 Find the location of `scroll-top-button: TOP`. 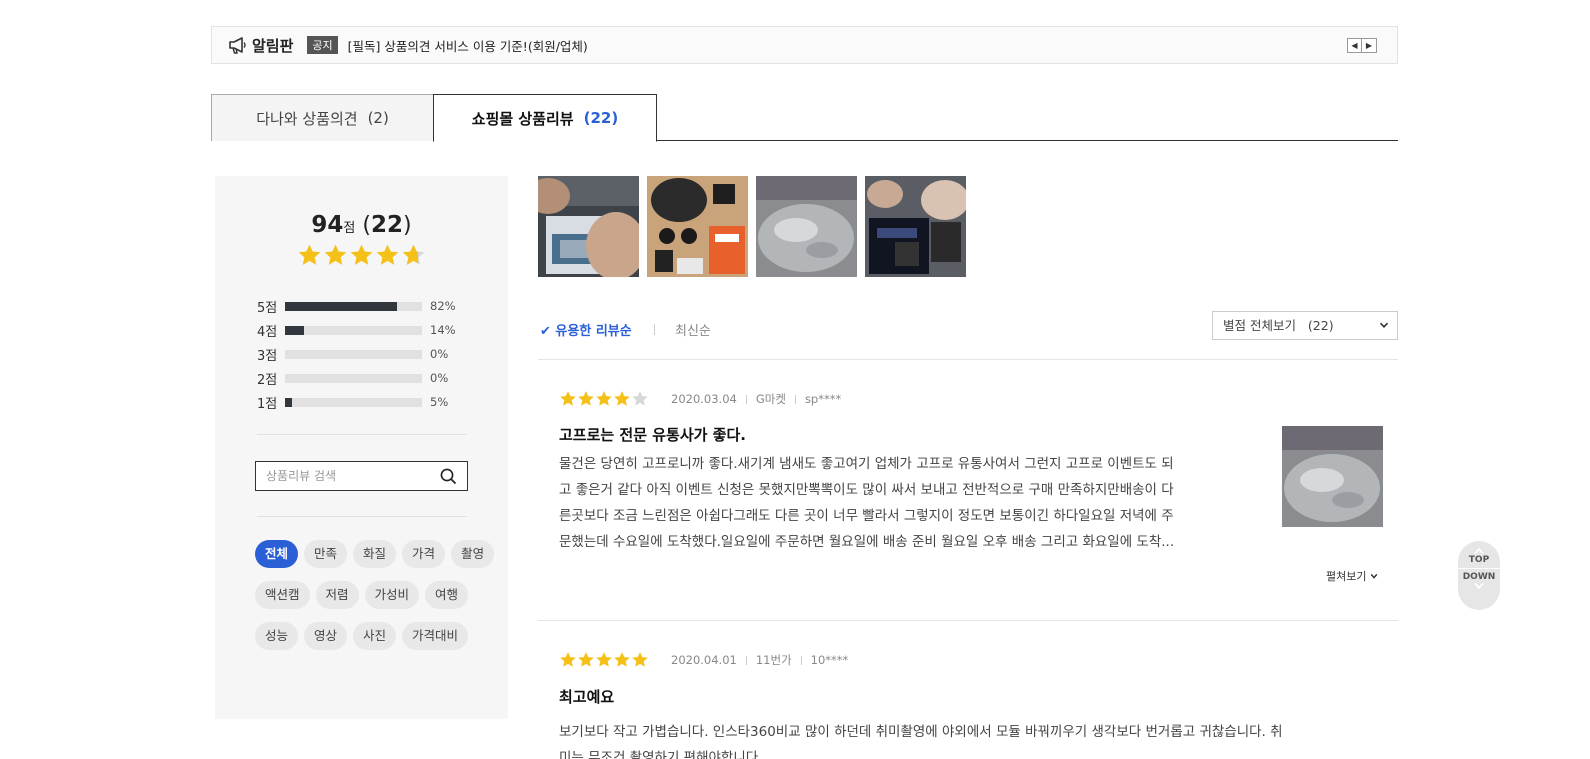

scroll-top-button: TOP is located at coordinates (1479, 560).